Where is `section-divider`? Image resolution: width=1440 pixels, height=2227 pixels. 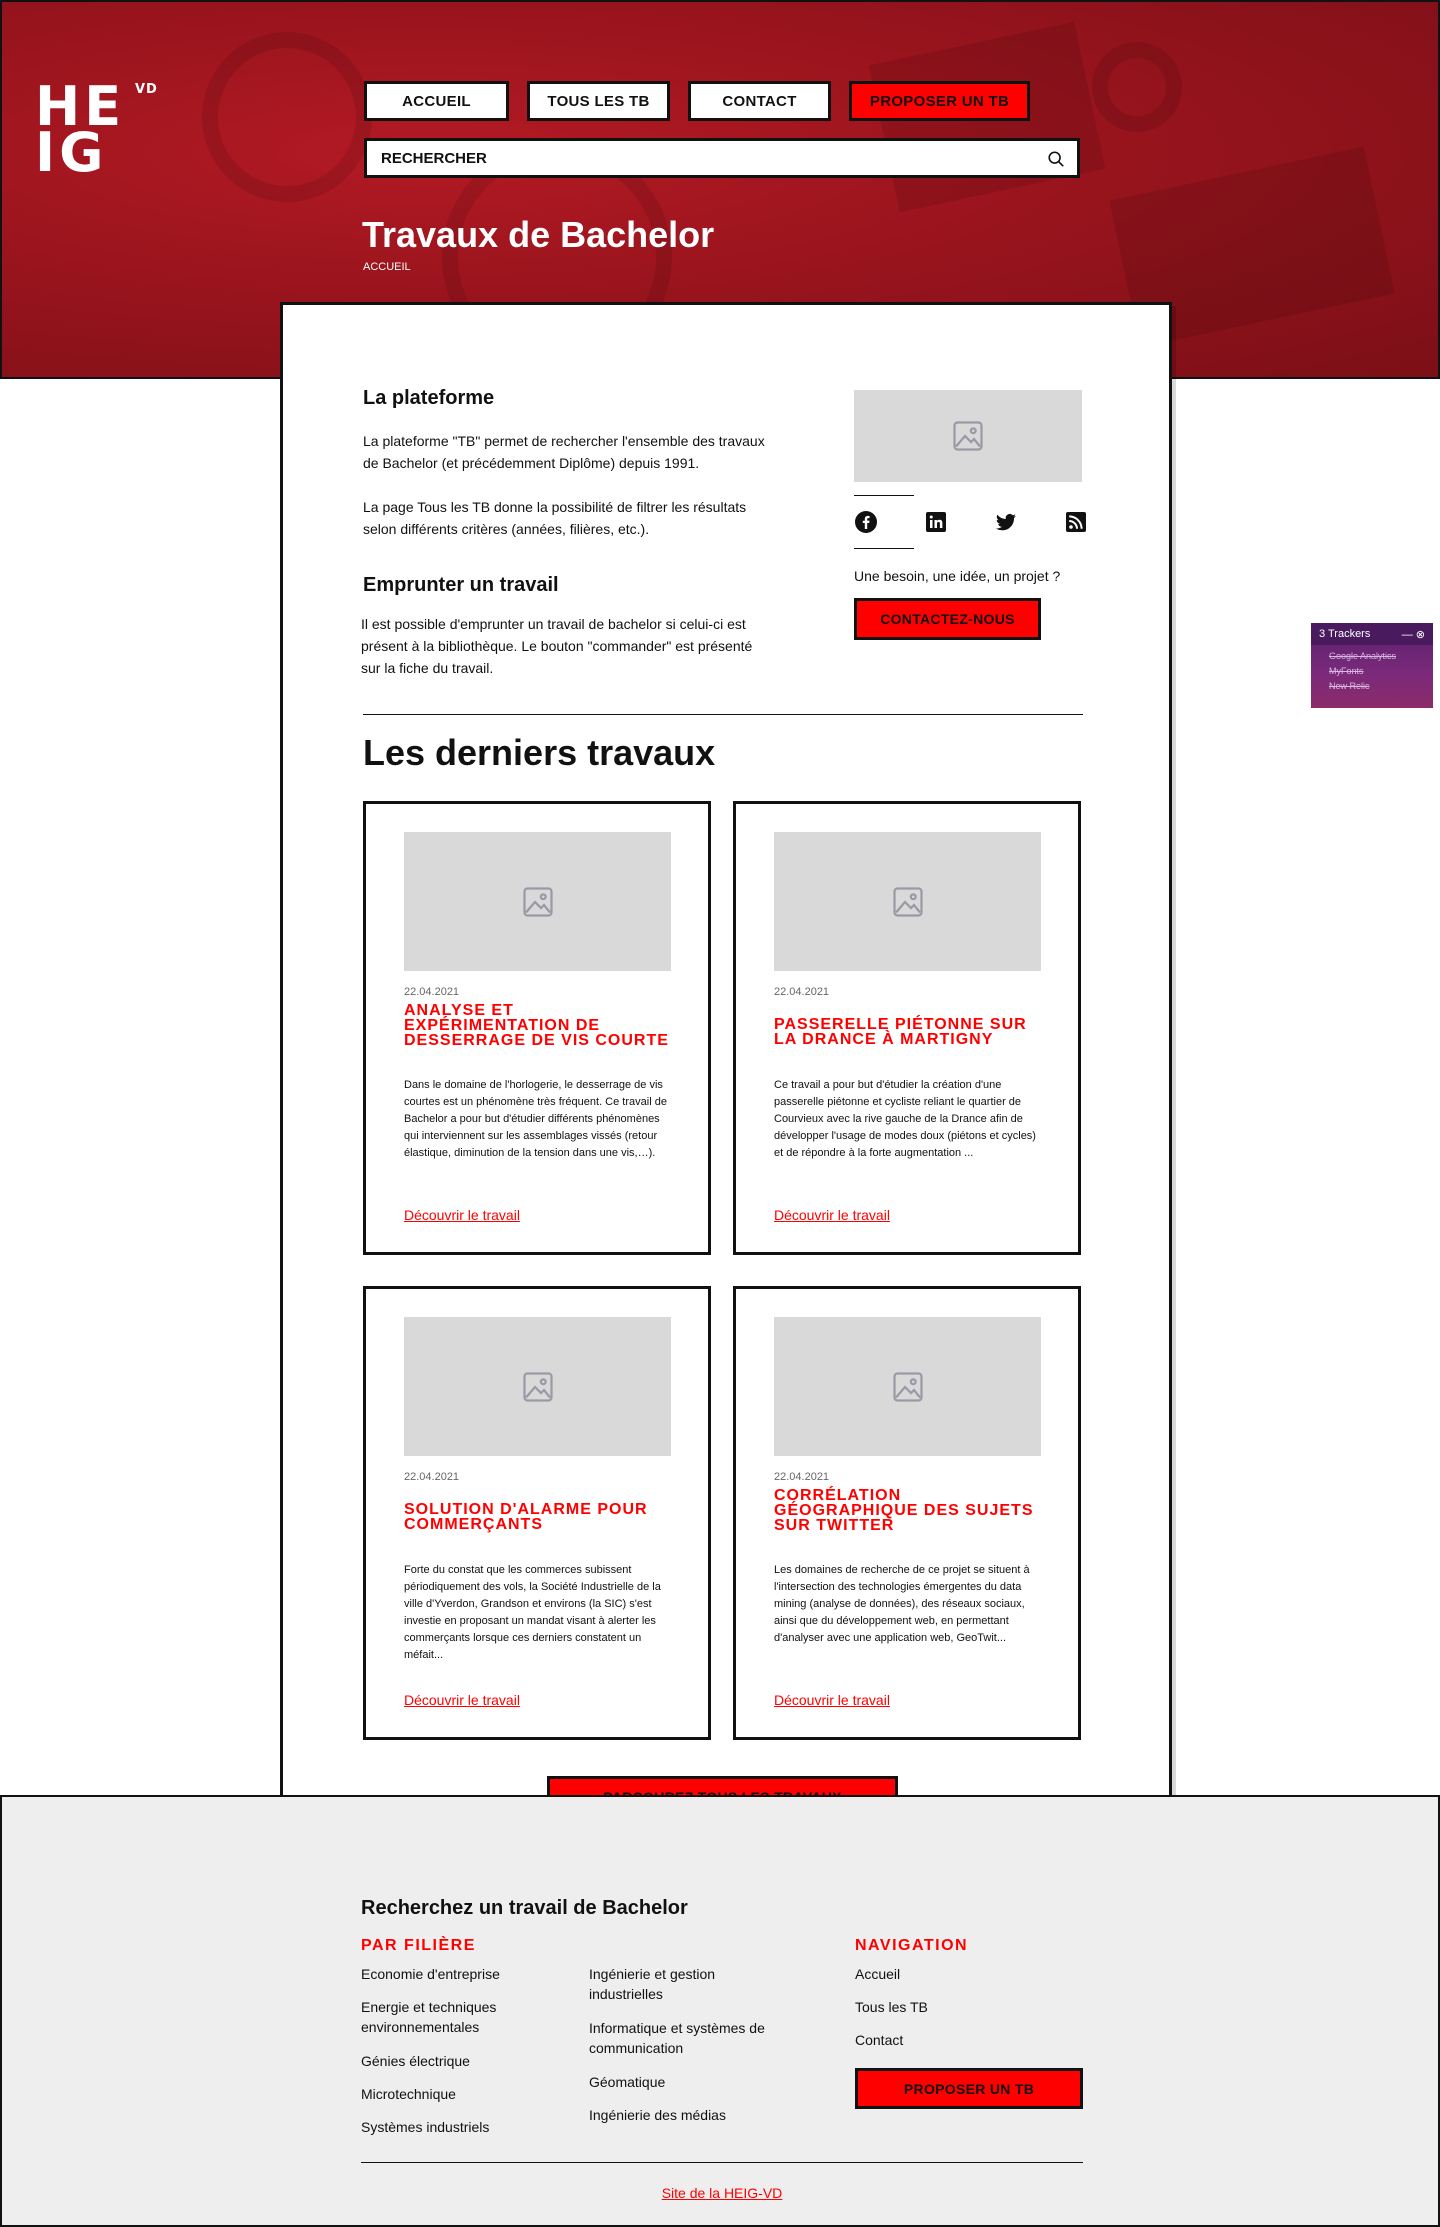 section-divider is located at coordinates (723, 714).